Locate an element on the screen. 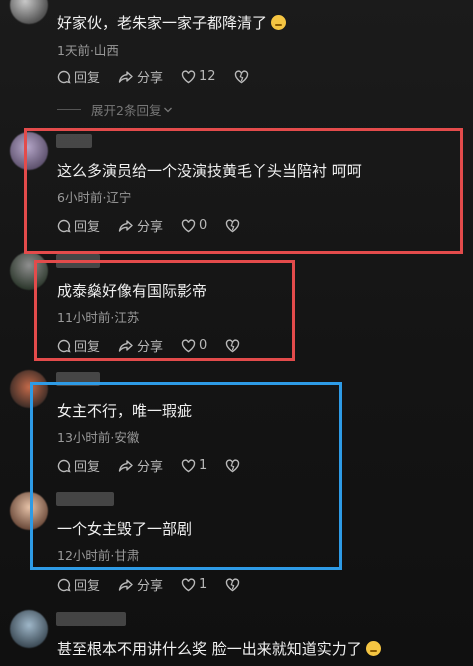 The height and width of the screenshot is (666, 473). comment-meta: 6小时前·辽宁 is located at coordinates (94, 197).